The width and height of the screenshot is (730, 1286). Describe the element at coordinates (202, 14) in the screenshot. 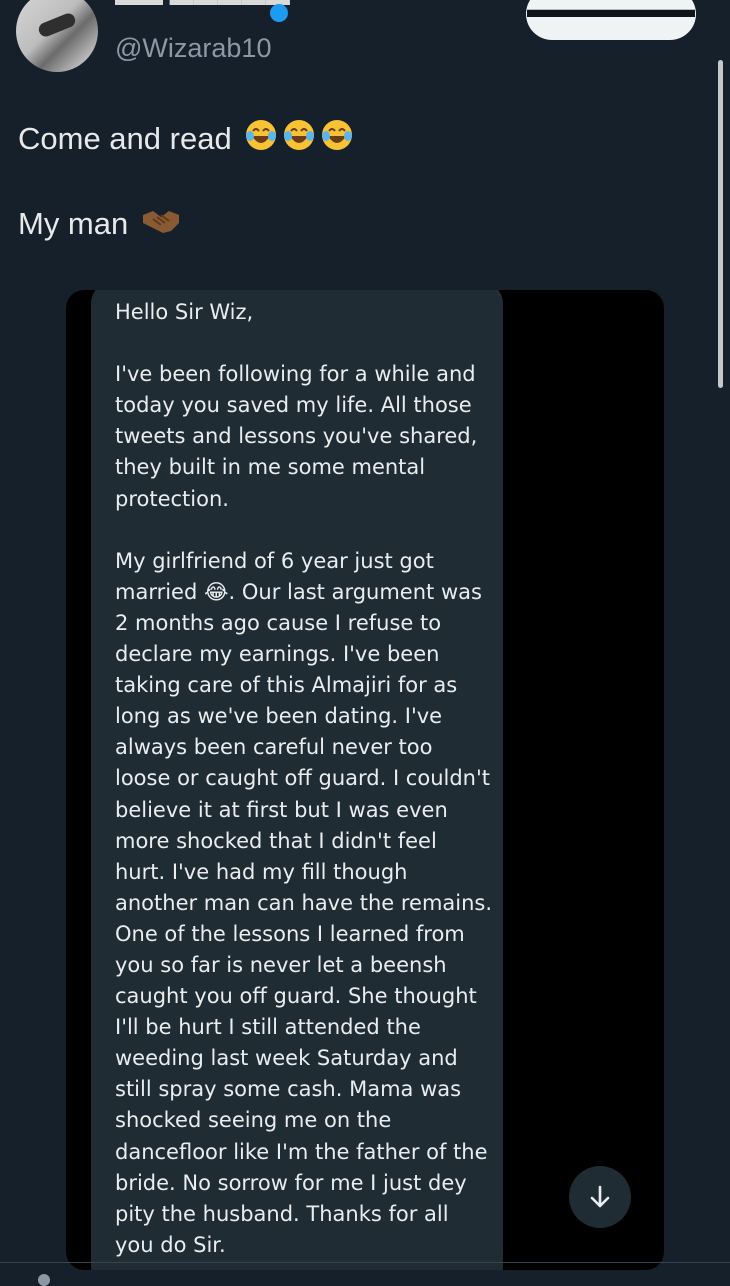

I see `display-name-cut: ▬▬ ▬▬▬▬▬▬` at that location.